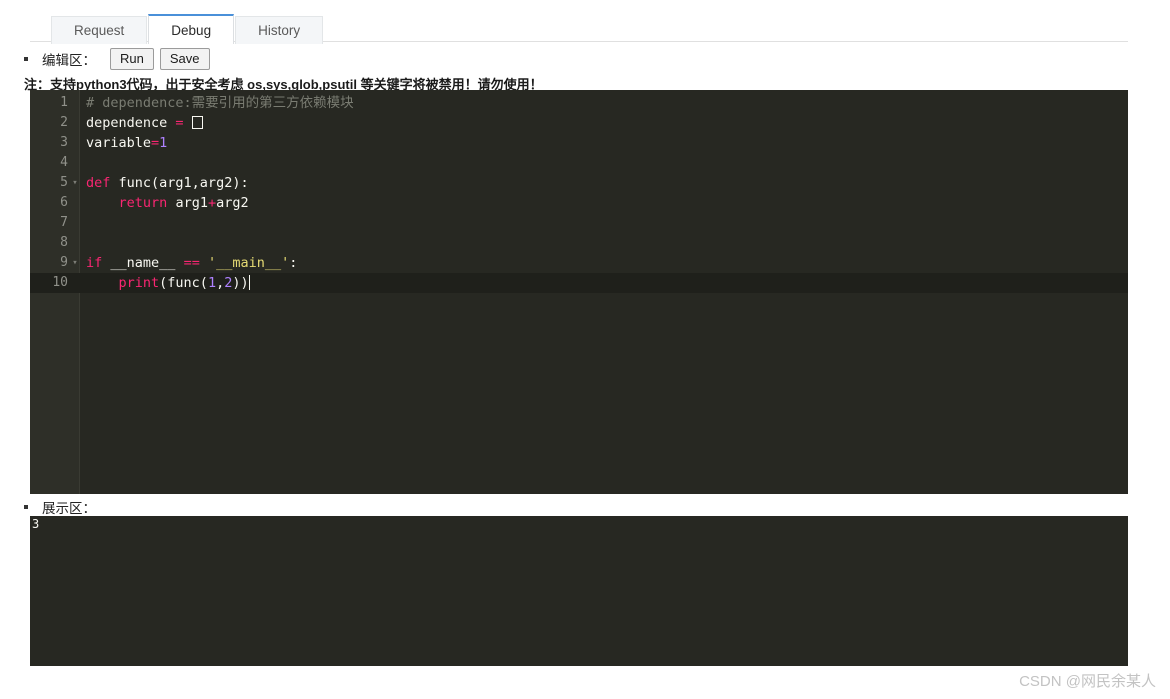  What do you see at coordinates (579, 223) in the screenshot?
I see `code-line: 7` at bounding box center [579, 223].